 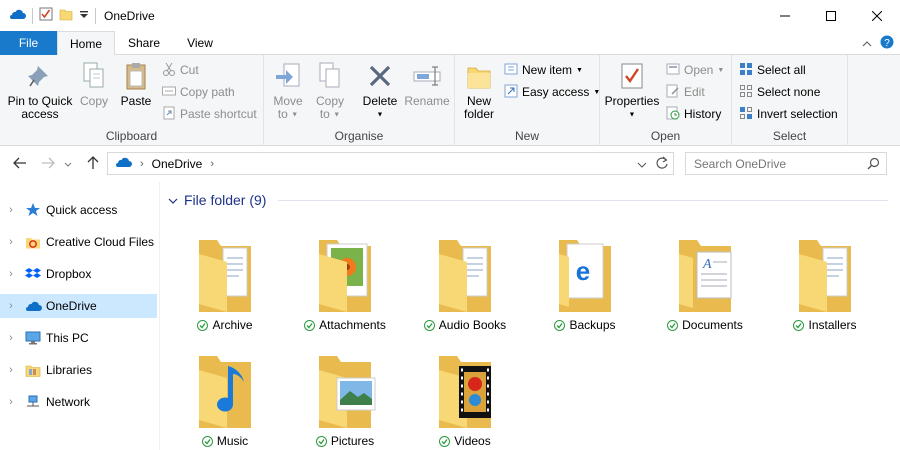 What do you see at coordinates (528, 200) in the screenshot?
I see `group-header: File folder (9)` at bounding box center [528, 200].